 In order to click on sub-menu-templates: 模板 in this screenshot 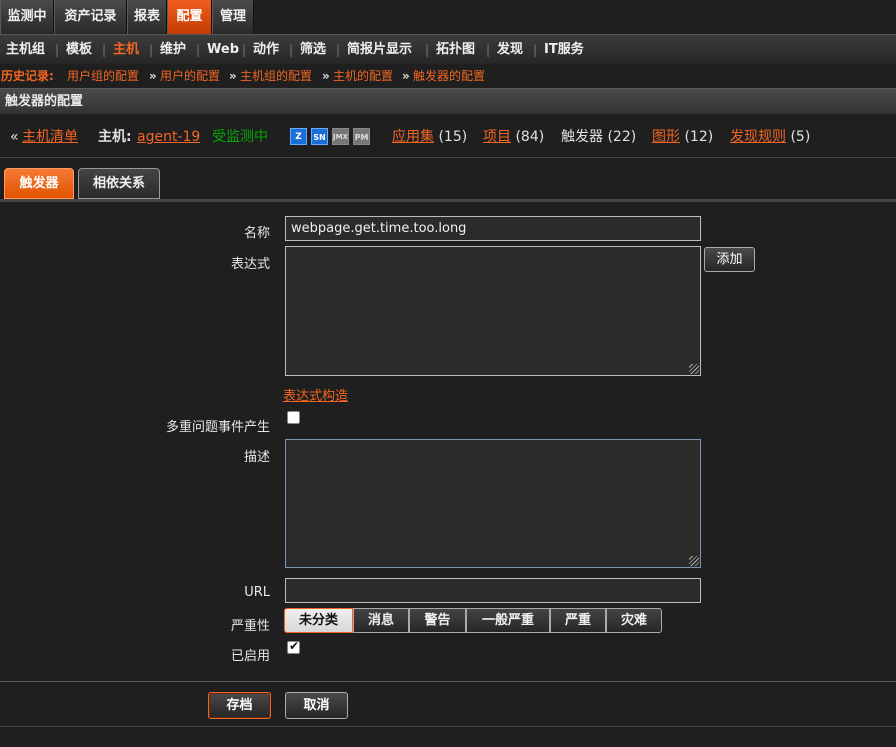, I will do `click(79, 50)`.